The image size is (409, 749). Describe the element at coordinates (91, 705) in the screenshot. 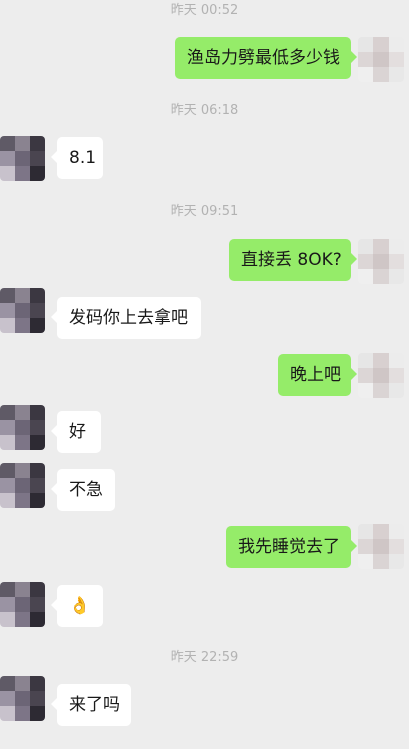

I see `message-bubble: 来了吗` at that location.